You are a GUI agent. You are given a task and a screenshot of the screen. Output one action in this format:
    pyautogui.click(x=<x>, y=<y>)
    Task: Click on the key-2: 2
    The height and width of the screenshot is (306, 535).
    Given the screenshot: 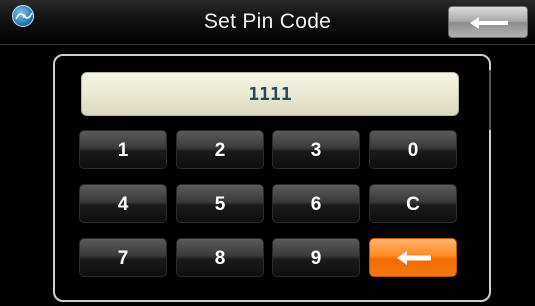 What is the action you would take?
    pyautogui.click(x=220, y=149)
    